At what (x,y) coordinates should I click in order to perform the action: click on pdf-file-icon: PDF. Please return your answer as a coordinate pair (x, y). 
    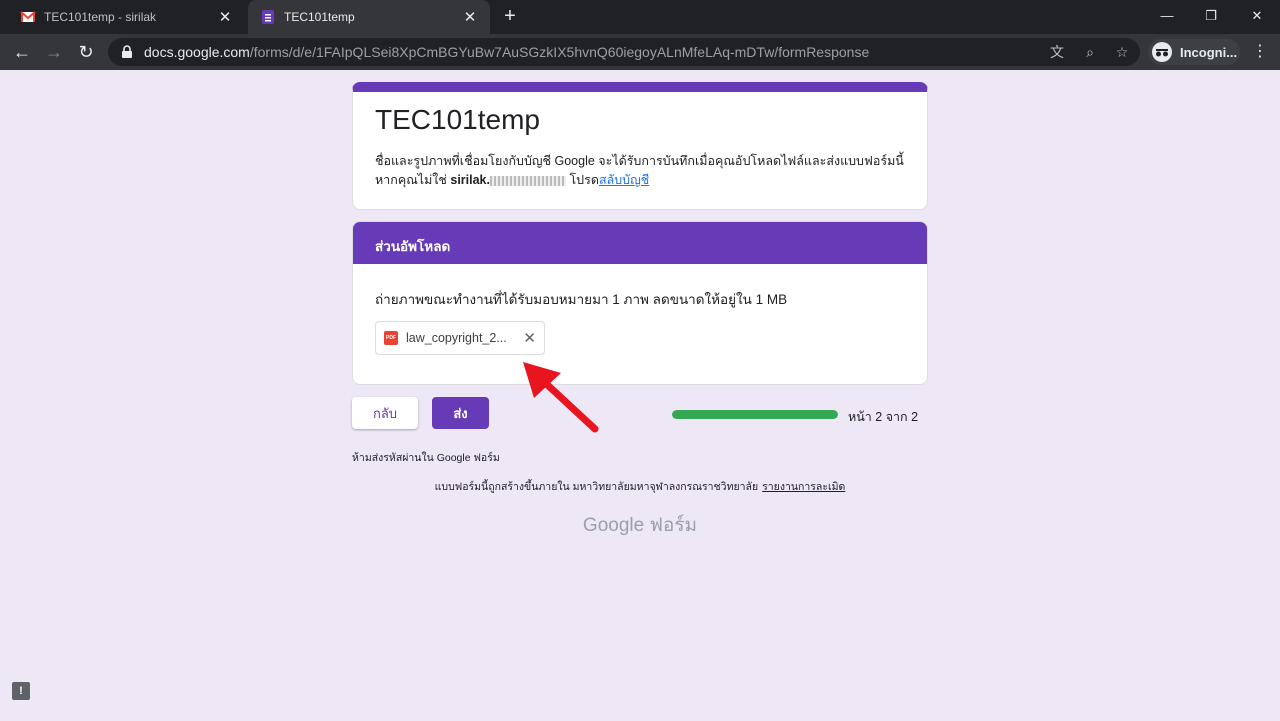
    Looking at the image, I should click on (391, 338).